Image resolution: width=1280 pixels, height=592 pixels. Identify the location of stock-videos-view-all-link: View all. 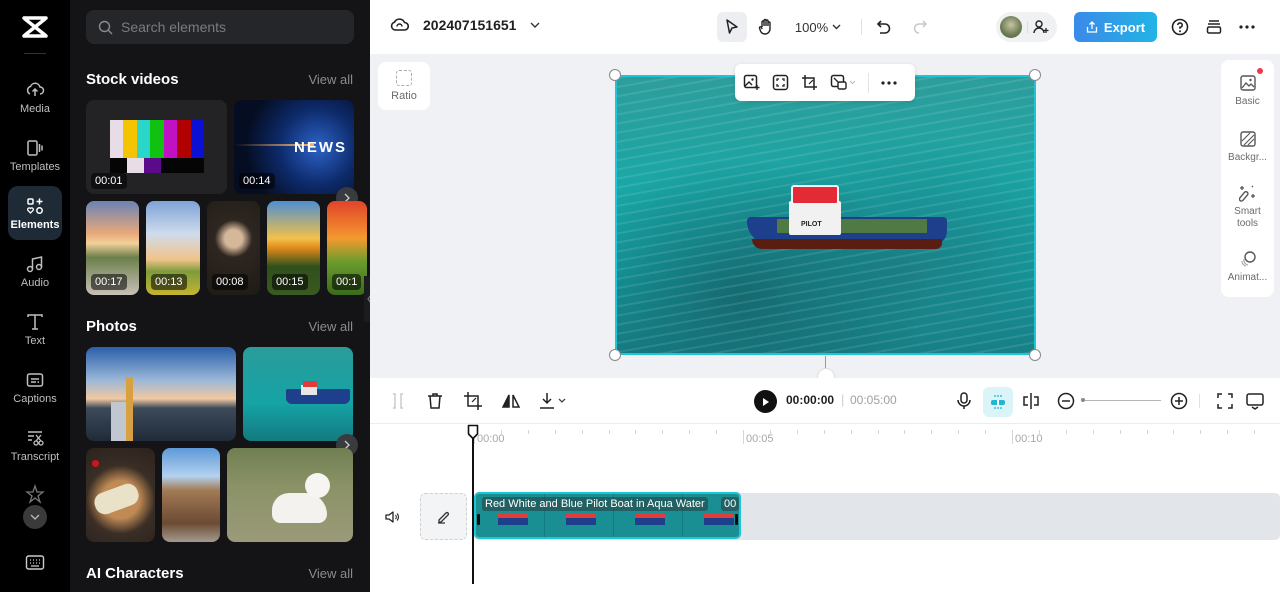
(330, 79).